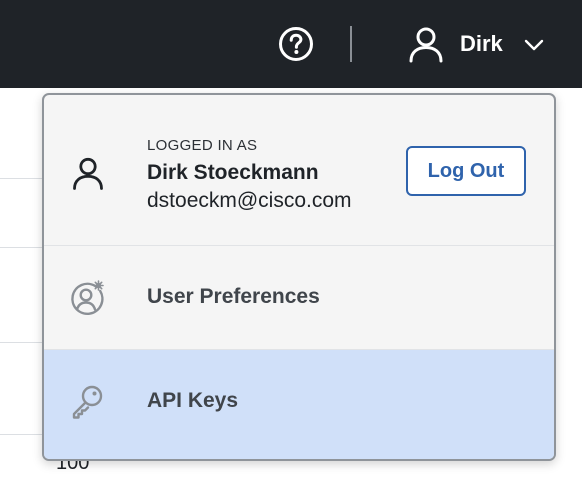 This screenshot has height=478, width=582. What do you see at coordinates (533, 45) in the screenshot?
I see `chevron-down-icon` at bounding box center [533, 45].